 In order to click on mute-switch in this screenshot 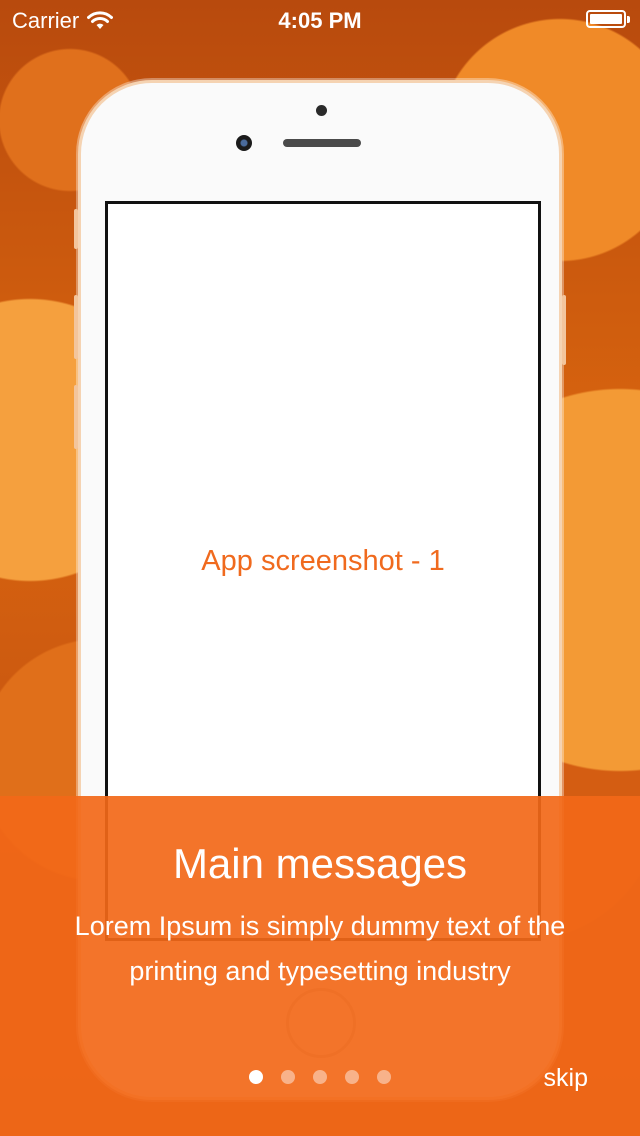, I will do `click(76, 229)`.